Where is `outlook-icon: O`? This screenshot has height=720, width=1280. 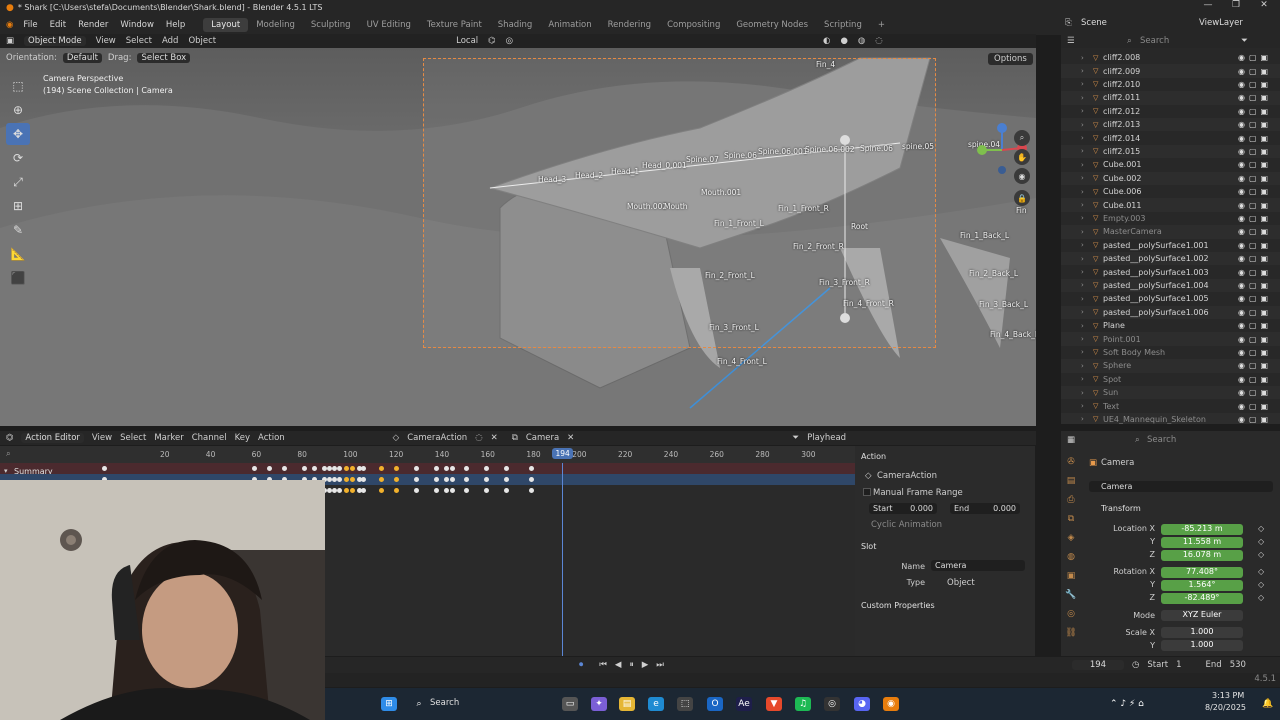
outlook-icon: O is located at coordinates (715, 704).